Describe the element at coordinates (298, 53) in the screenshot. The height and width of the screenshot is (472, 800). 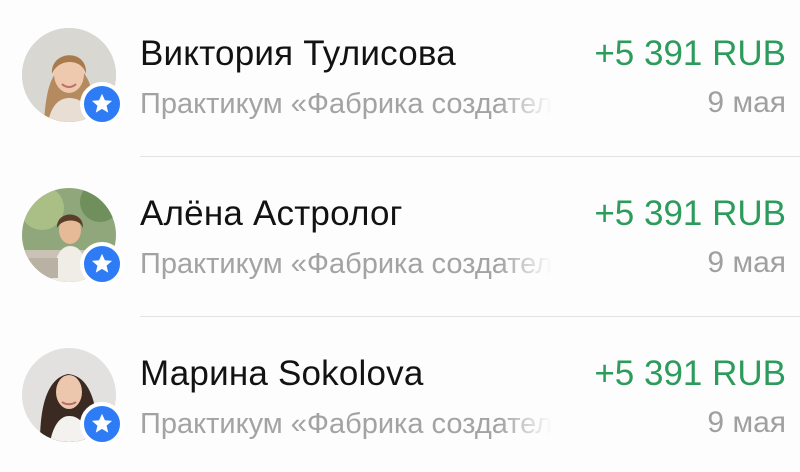
I see `contact-name: Виктория Тулисова` at that location.